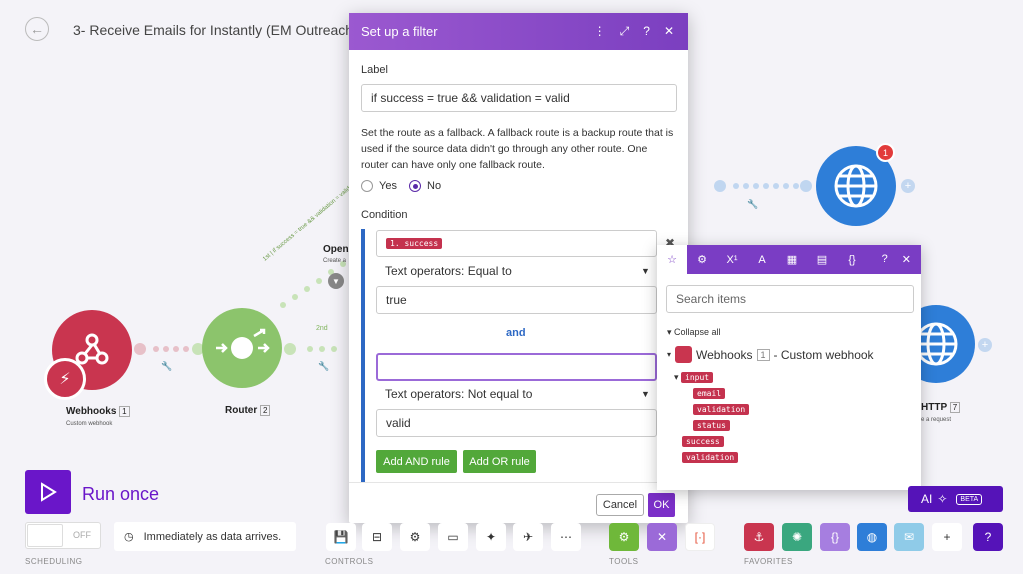  Describe the element at coordinates (711, 425) in the screenshot. I see `tree-item-status: status` at that location.